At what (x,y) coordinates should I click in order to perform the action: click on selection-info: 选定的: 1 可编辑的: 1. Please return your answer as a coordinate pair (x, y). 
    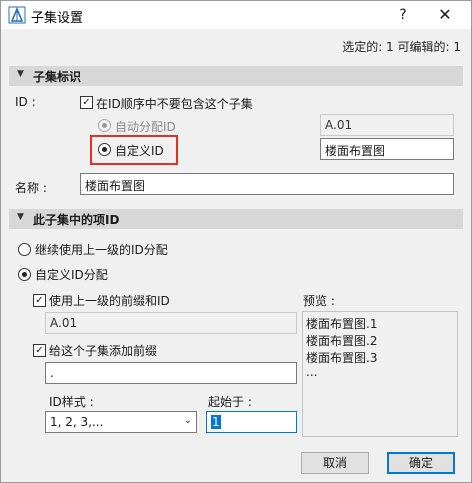
    Looking at the image, I should click on (401, 47).